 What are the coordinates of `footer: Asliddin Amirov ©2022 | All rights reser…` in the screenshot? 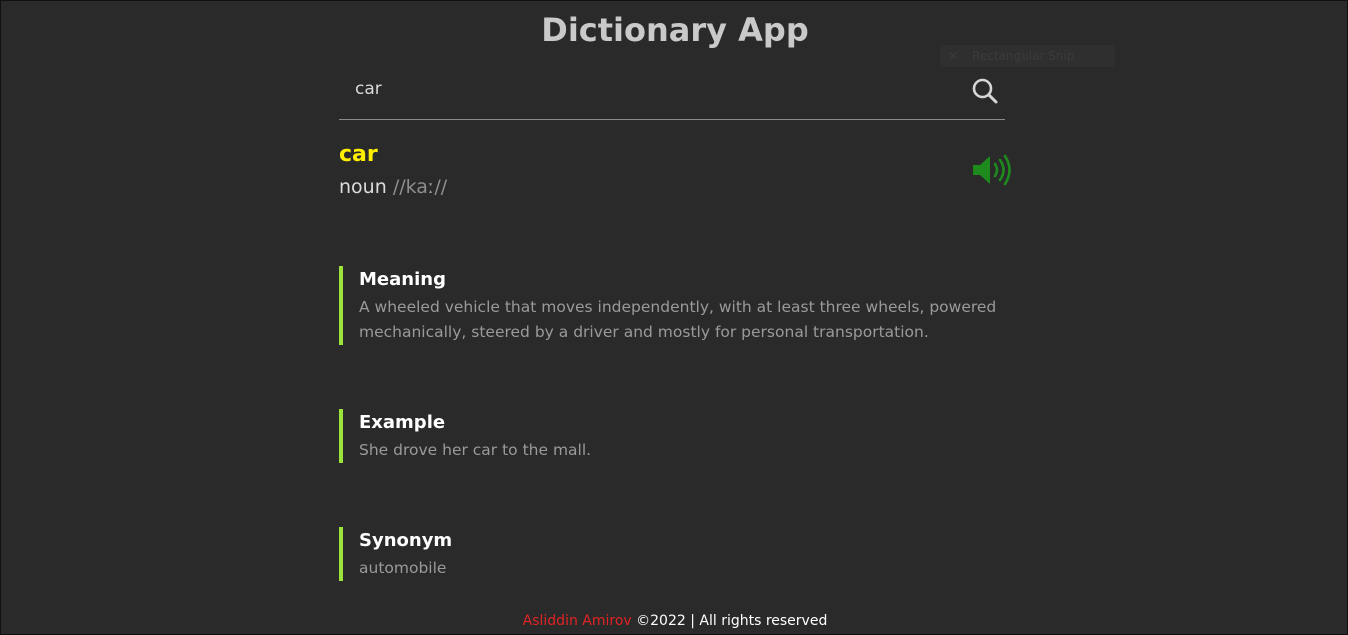 It's located at (674, 621).